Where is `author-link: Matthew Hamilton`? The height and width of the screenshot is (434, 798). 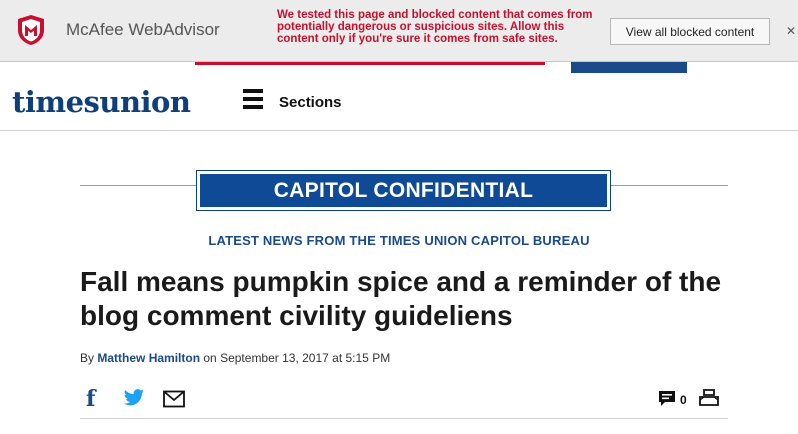
author-link: Matthew Hamilton is located at coordinates (148, 358).